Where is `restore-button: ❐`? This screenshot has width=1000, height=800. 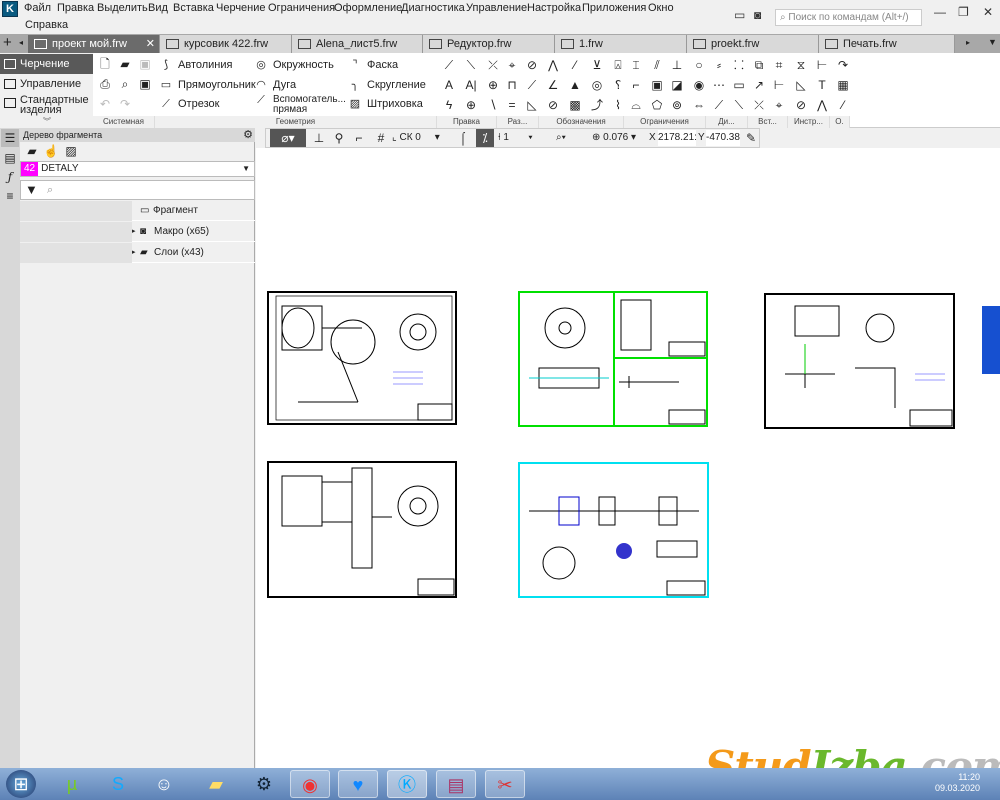 restore-button: ❐ is located at coordinates (963, 12).